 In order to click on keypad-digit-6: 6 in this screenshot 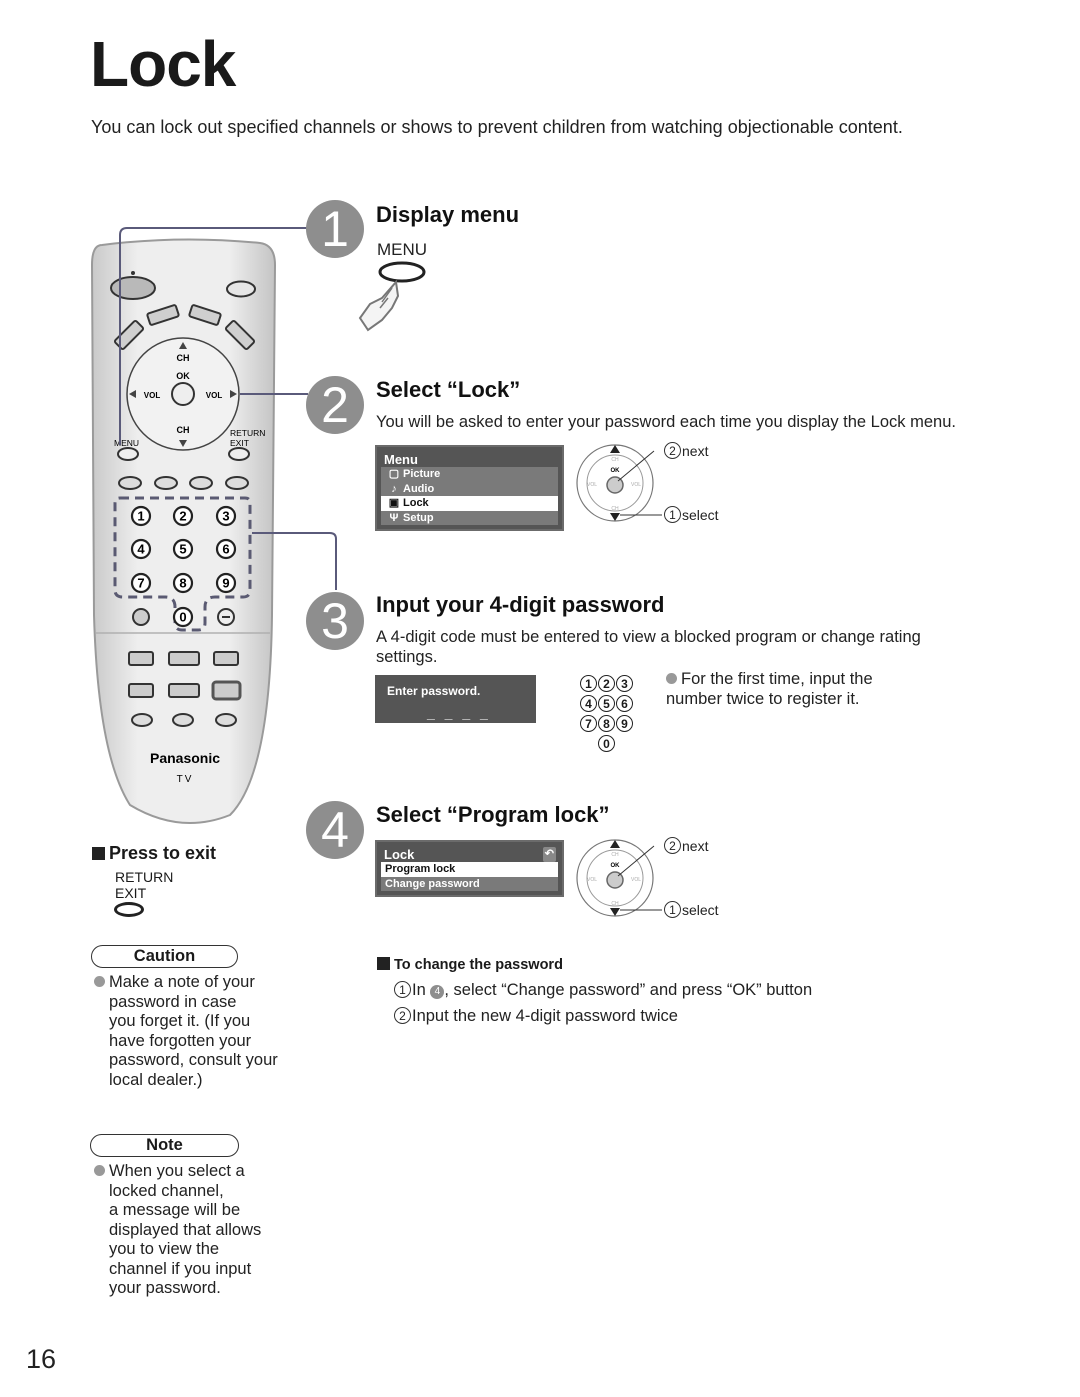, I will do `click(624, 703)`.